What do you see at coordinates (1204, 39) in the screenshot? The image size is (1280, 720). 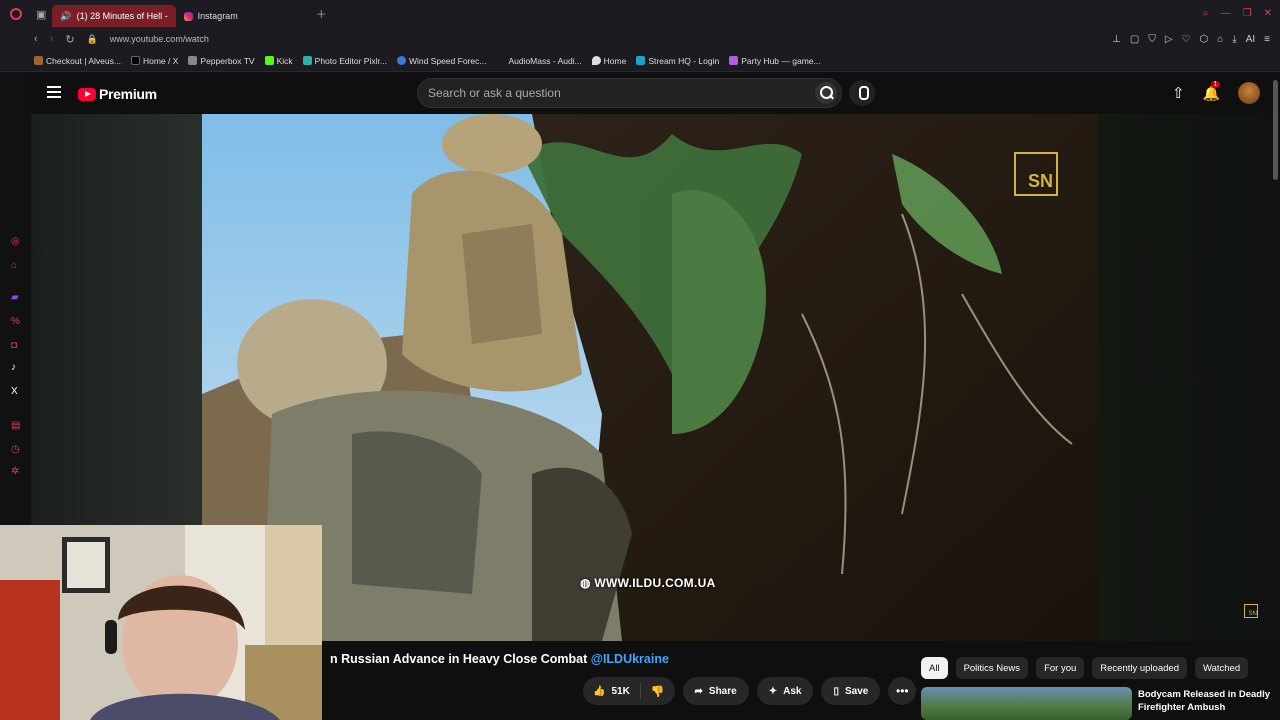 I see `extensions-icon: ⬡` at bounding box center [1204, 39].